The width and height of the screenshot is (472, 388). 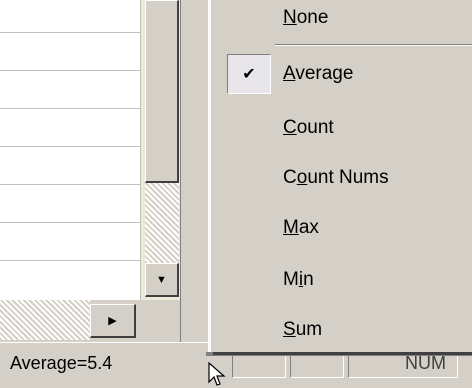 I want to click on menu-item-label: Count, so click(x=308, y=127).